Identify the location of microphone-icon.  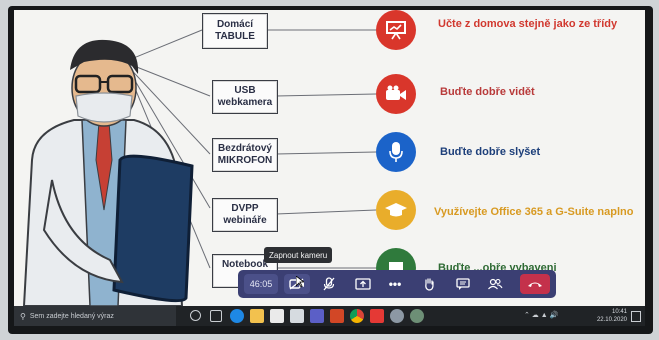
(396, 152).